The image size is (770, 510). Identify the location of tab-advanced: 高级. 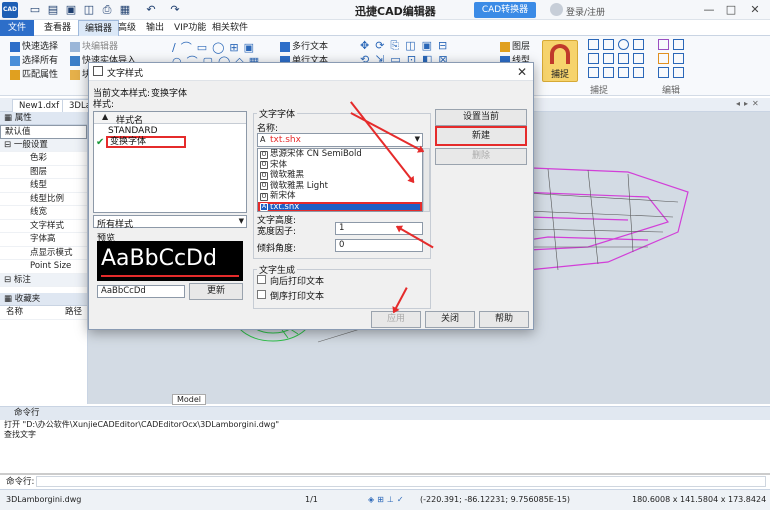
(127, 28).